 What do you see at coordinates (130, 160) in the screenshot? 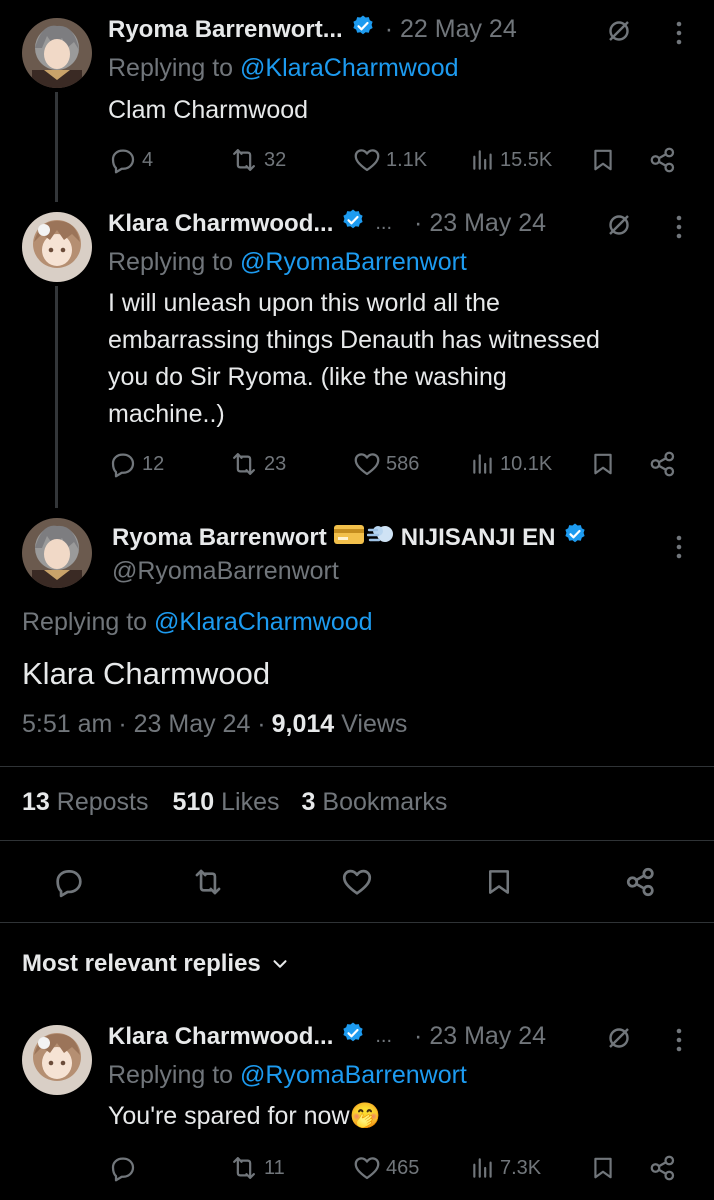
I see `reply-button: 4` at bounding box center [130, 160].